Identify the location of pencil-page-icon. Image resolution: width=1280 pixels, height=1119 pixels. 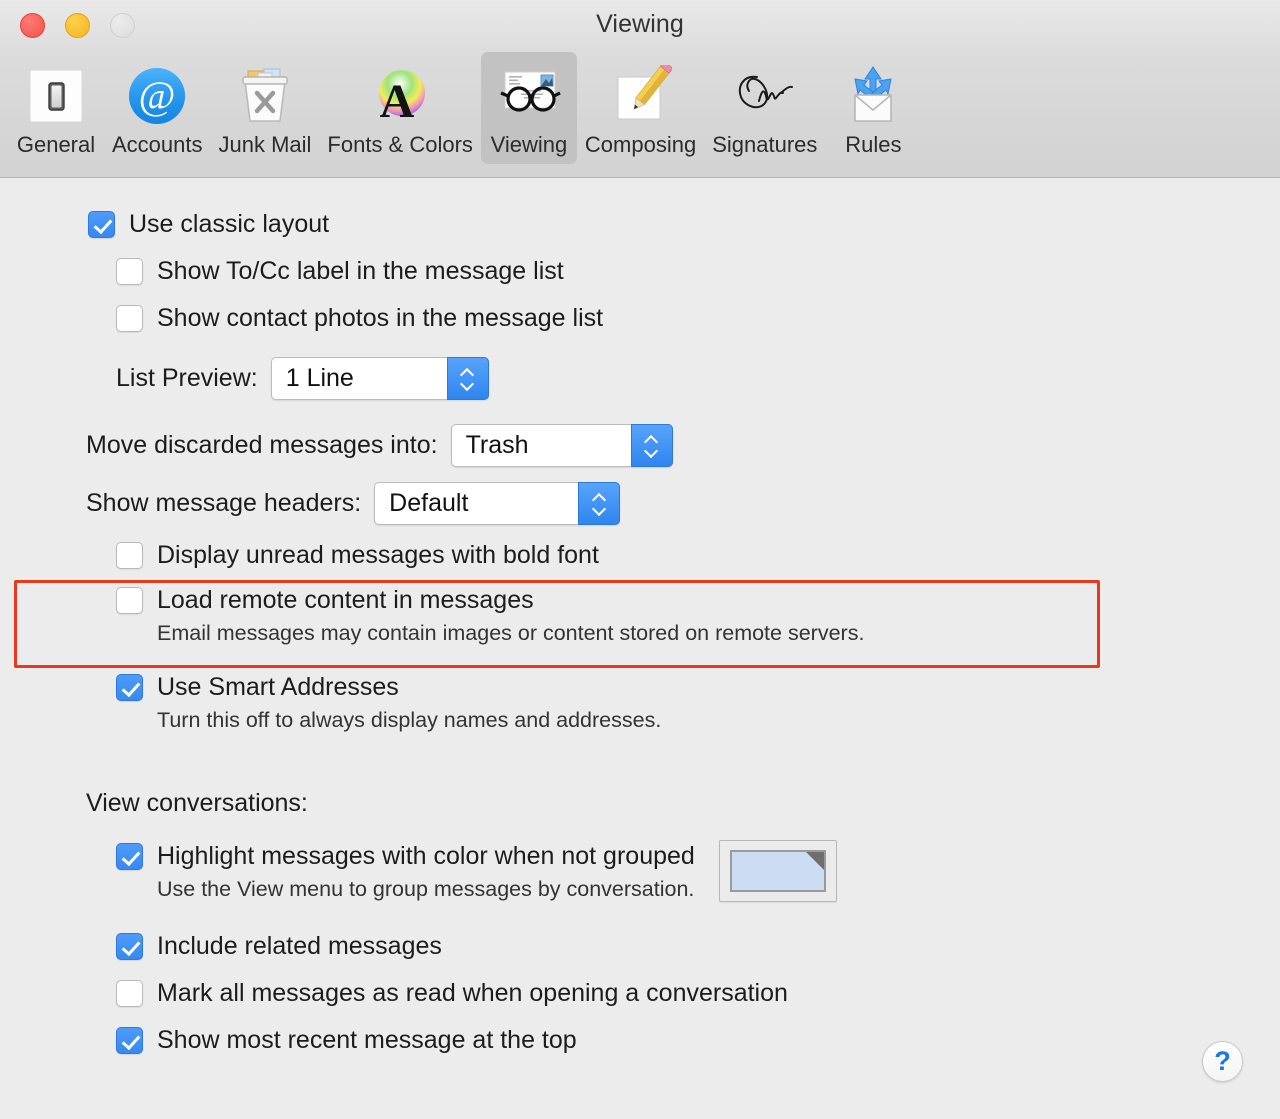
(641, 96).